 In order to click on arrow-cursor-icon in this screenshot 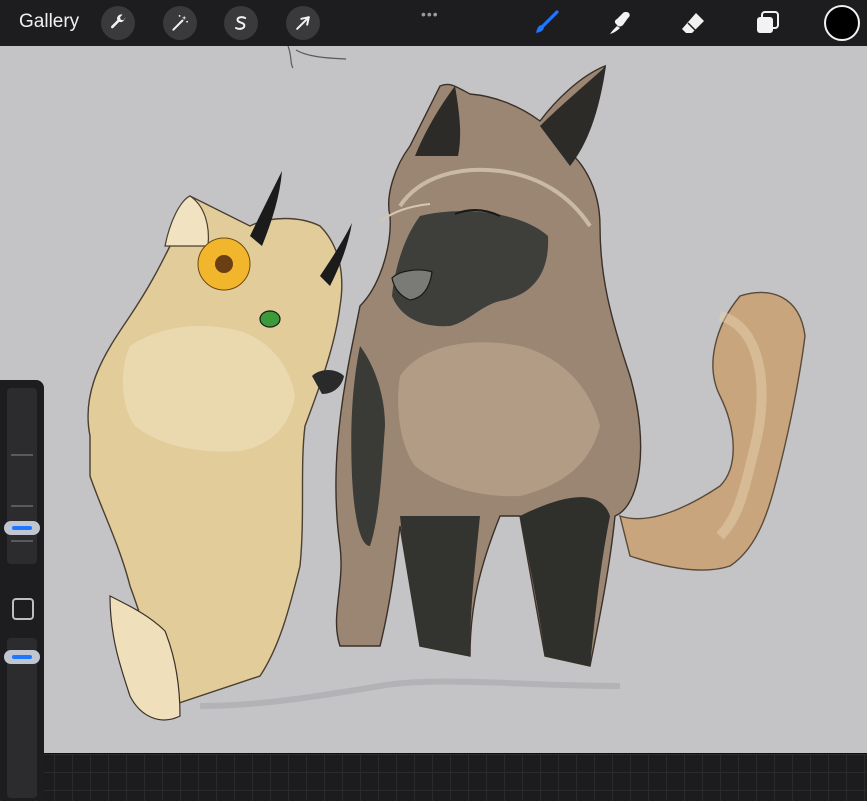, I will do `click(303, 23)`.